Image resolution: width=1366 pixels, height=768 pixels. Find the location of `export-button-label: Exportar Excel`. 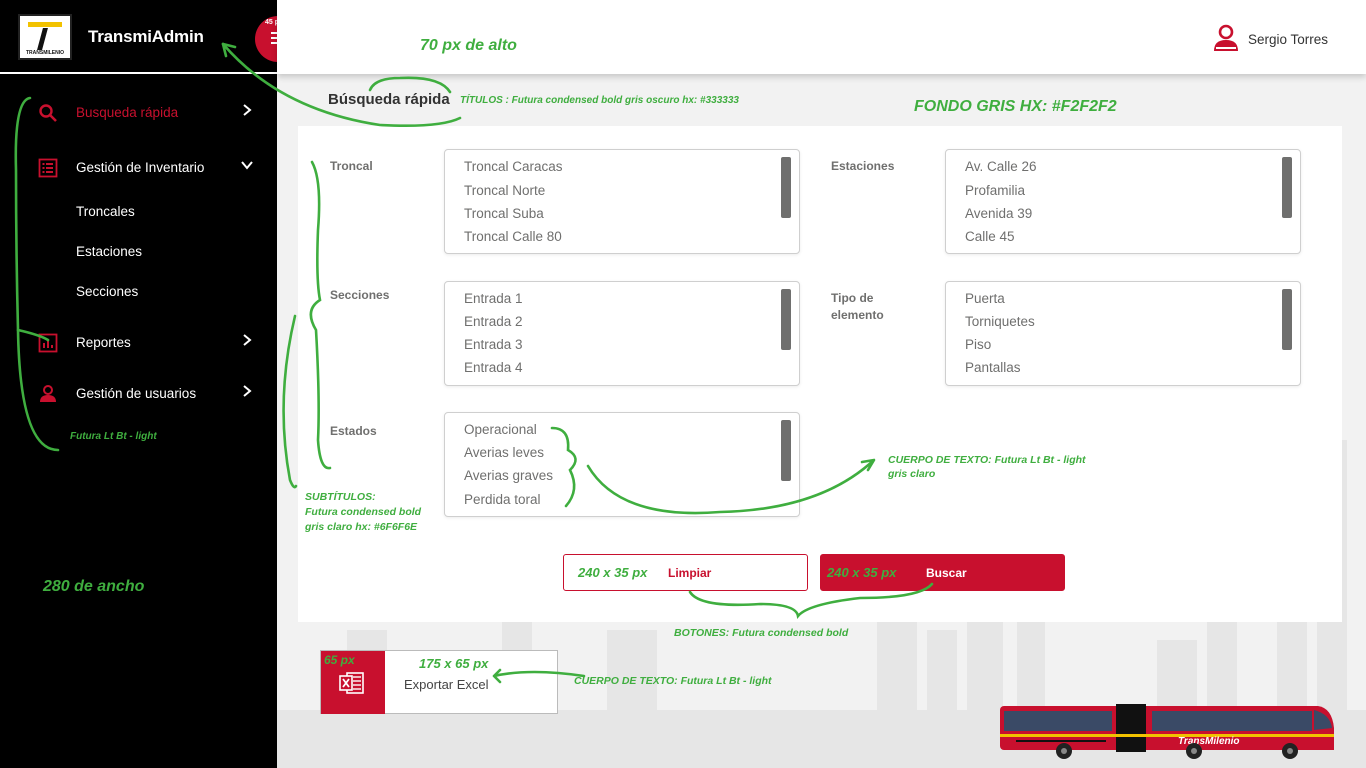

export-button-label: Exportar Excel is located at coordinates (446, 684).